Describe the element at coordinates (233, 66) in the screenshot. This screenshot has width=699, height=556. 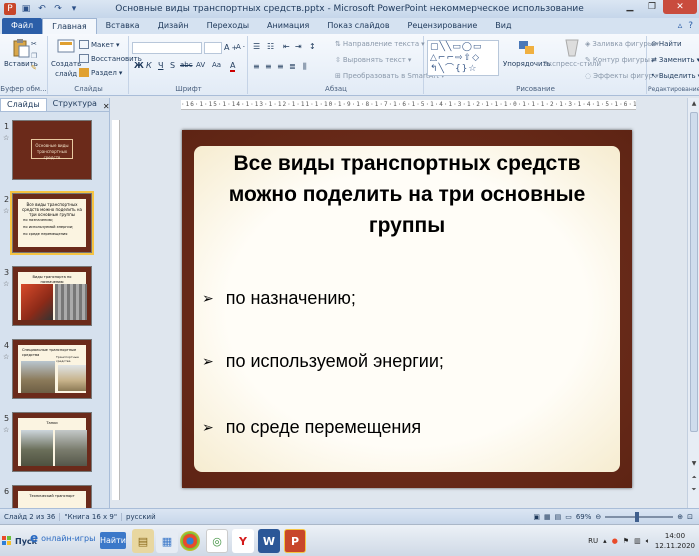
I see `font-color-button: A` at that location.